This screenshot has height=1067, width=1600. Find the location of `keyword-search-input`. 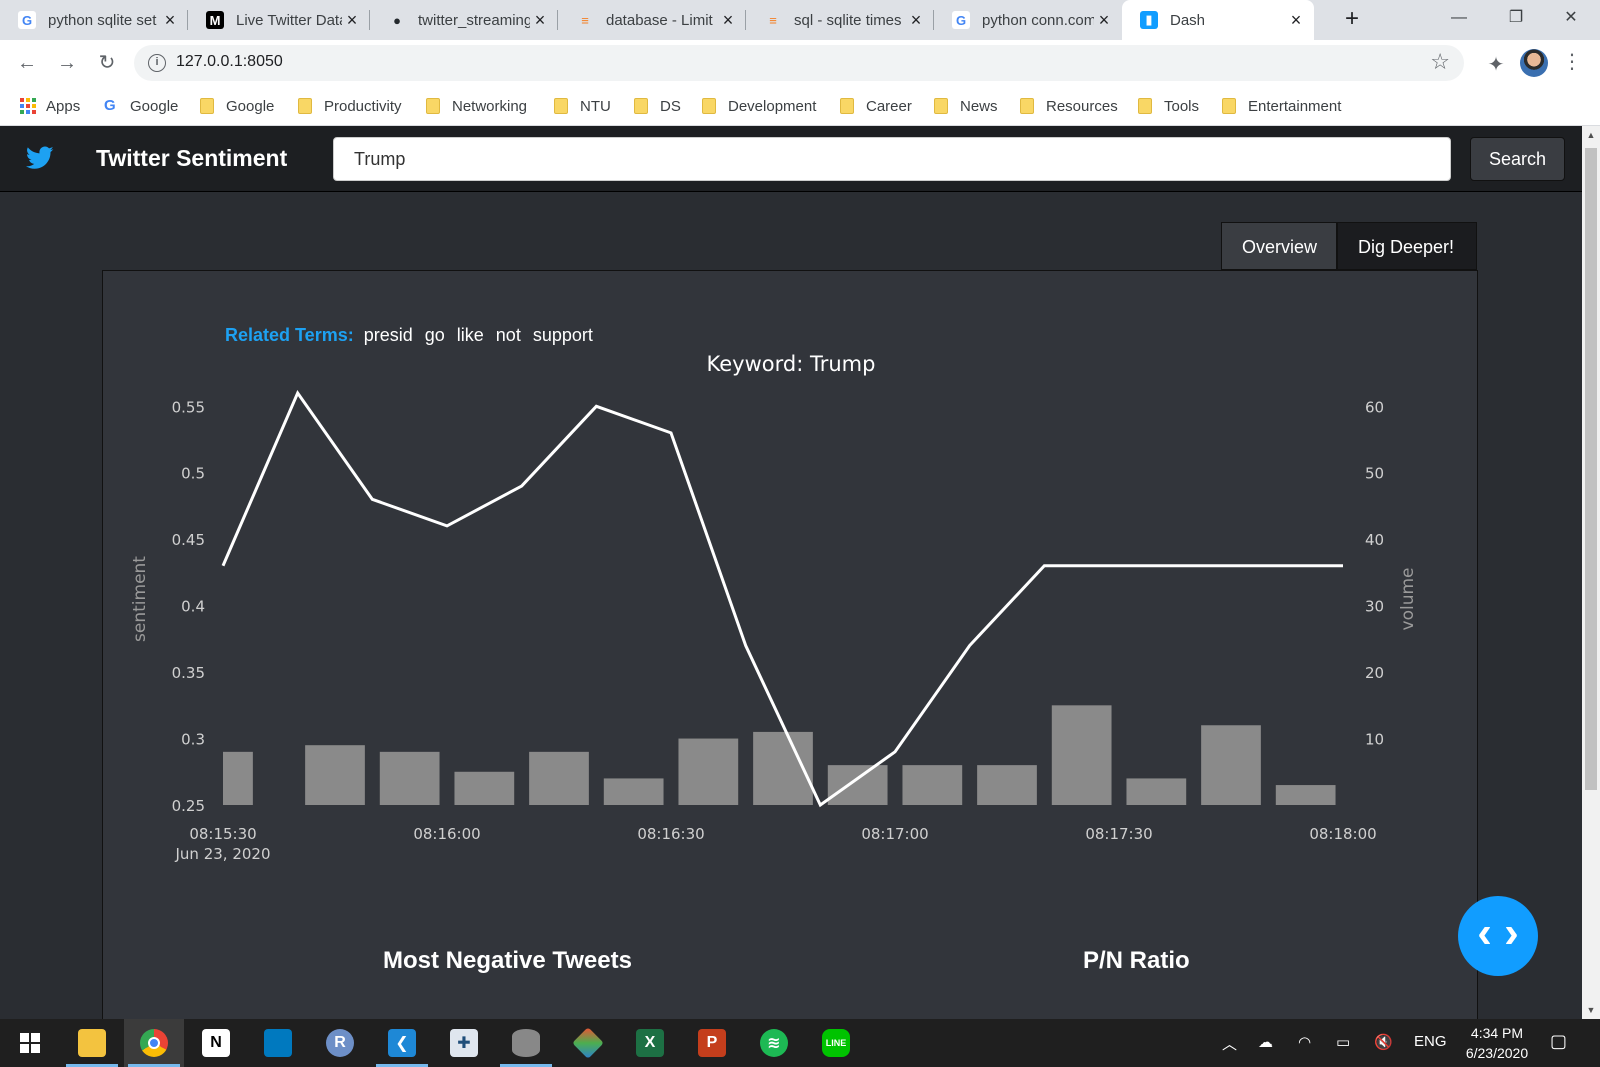

keyword-search-input is located at coordinates (892, 159).